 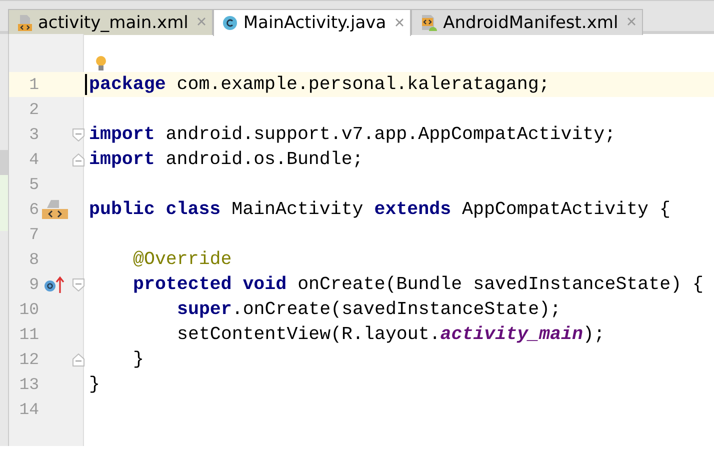 What do you see at coordinates (29, 309) in the screenshot?
I see `line-number: 10` at bounding box center [29, 309].